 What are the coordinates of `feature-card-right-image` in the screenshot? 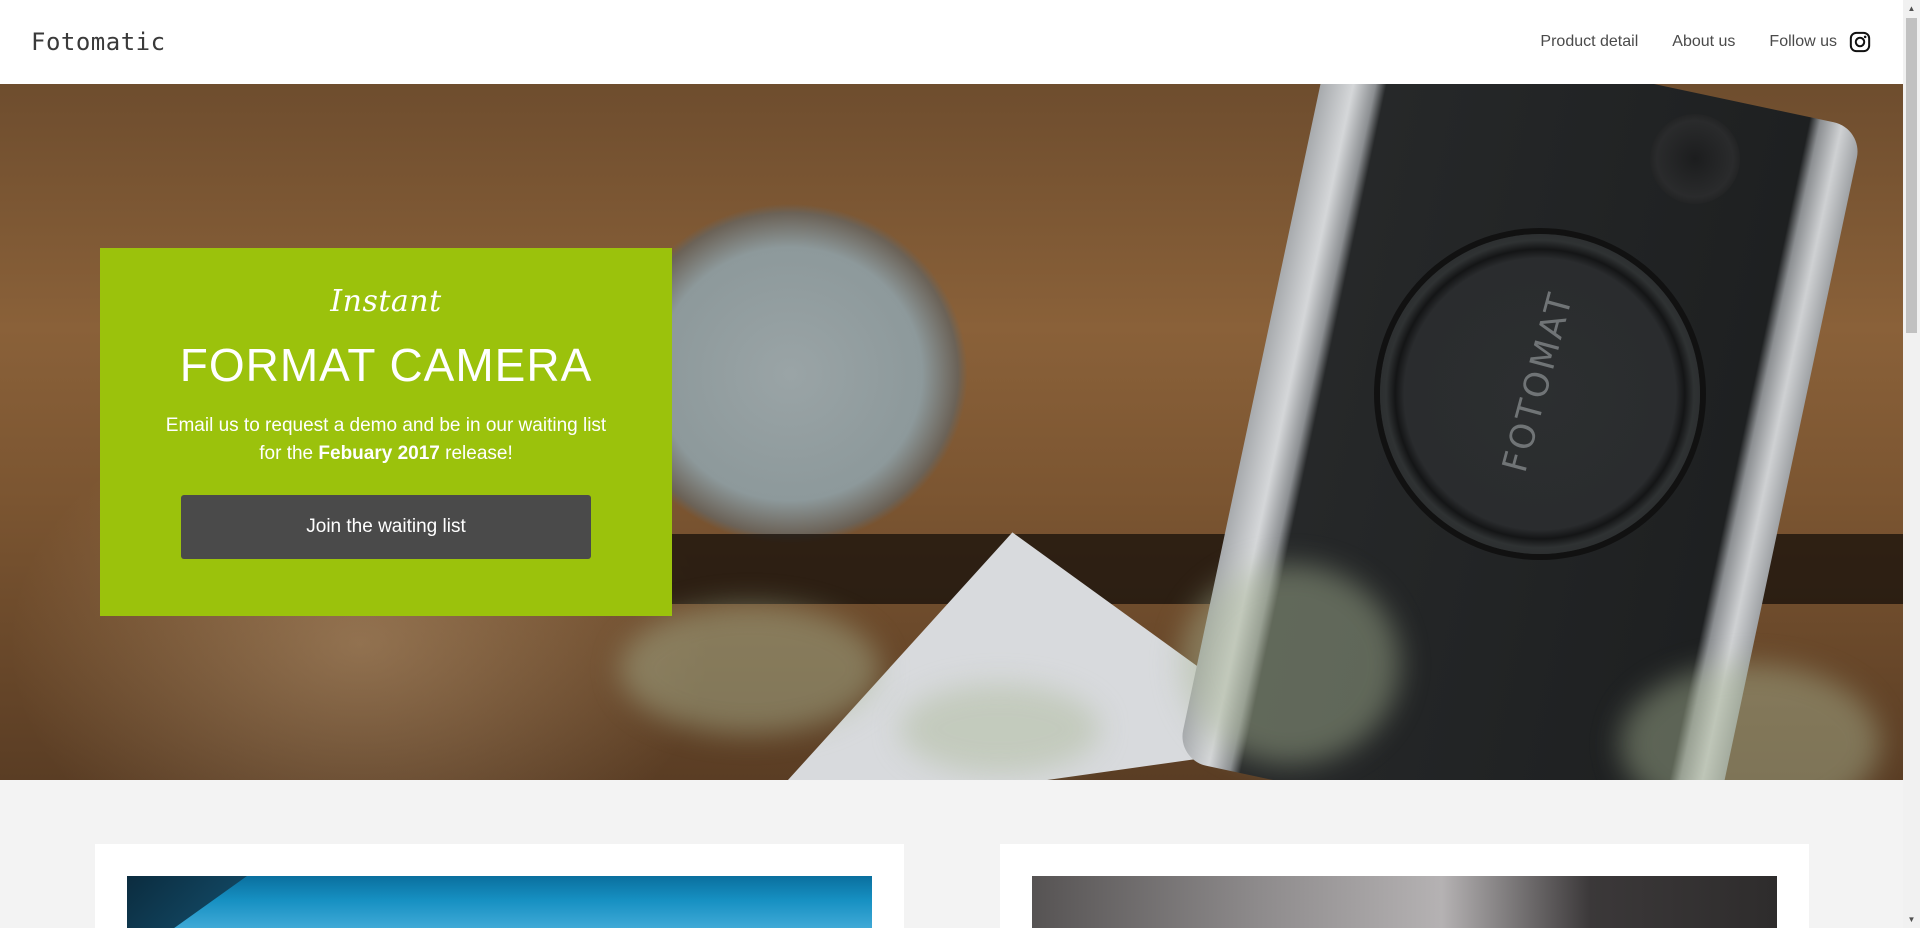 It's located at (1404, 902).